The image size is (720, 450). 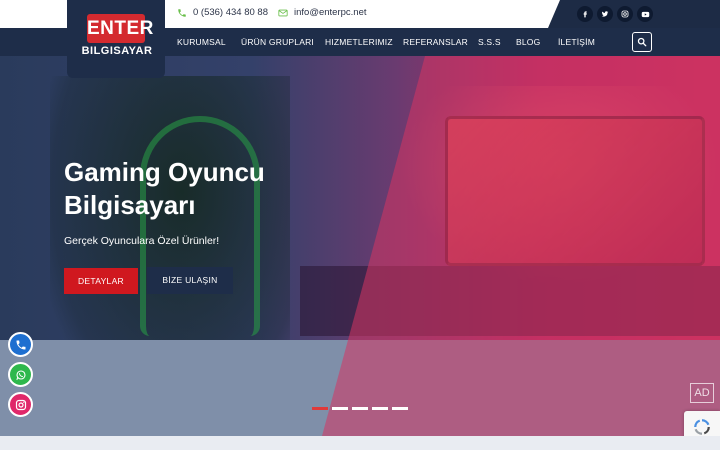 I want to click on nav-item-kurumsal: KURUMSAL, so click(x=201, y=42).